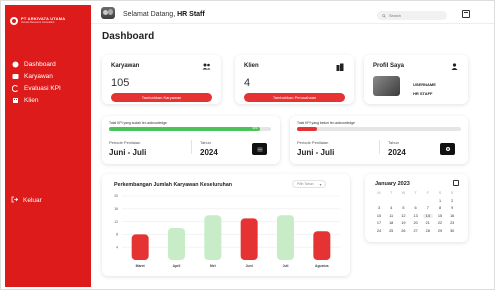 Image resolution: width=495 pixels, height=290 pixels. I want to click on add-employee-button: Tambahkan Karyawan, so click(161, 97).